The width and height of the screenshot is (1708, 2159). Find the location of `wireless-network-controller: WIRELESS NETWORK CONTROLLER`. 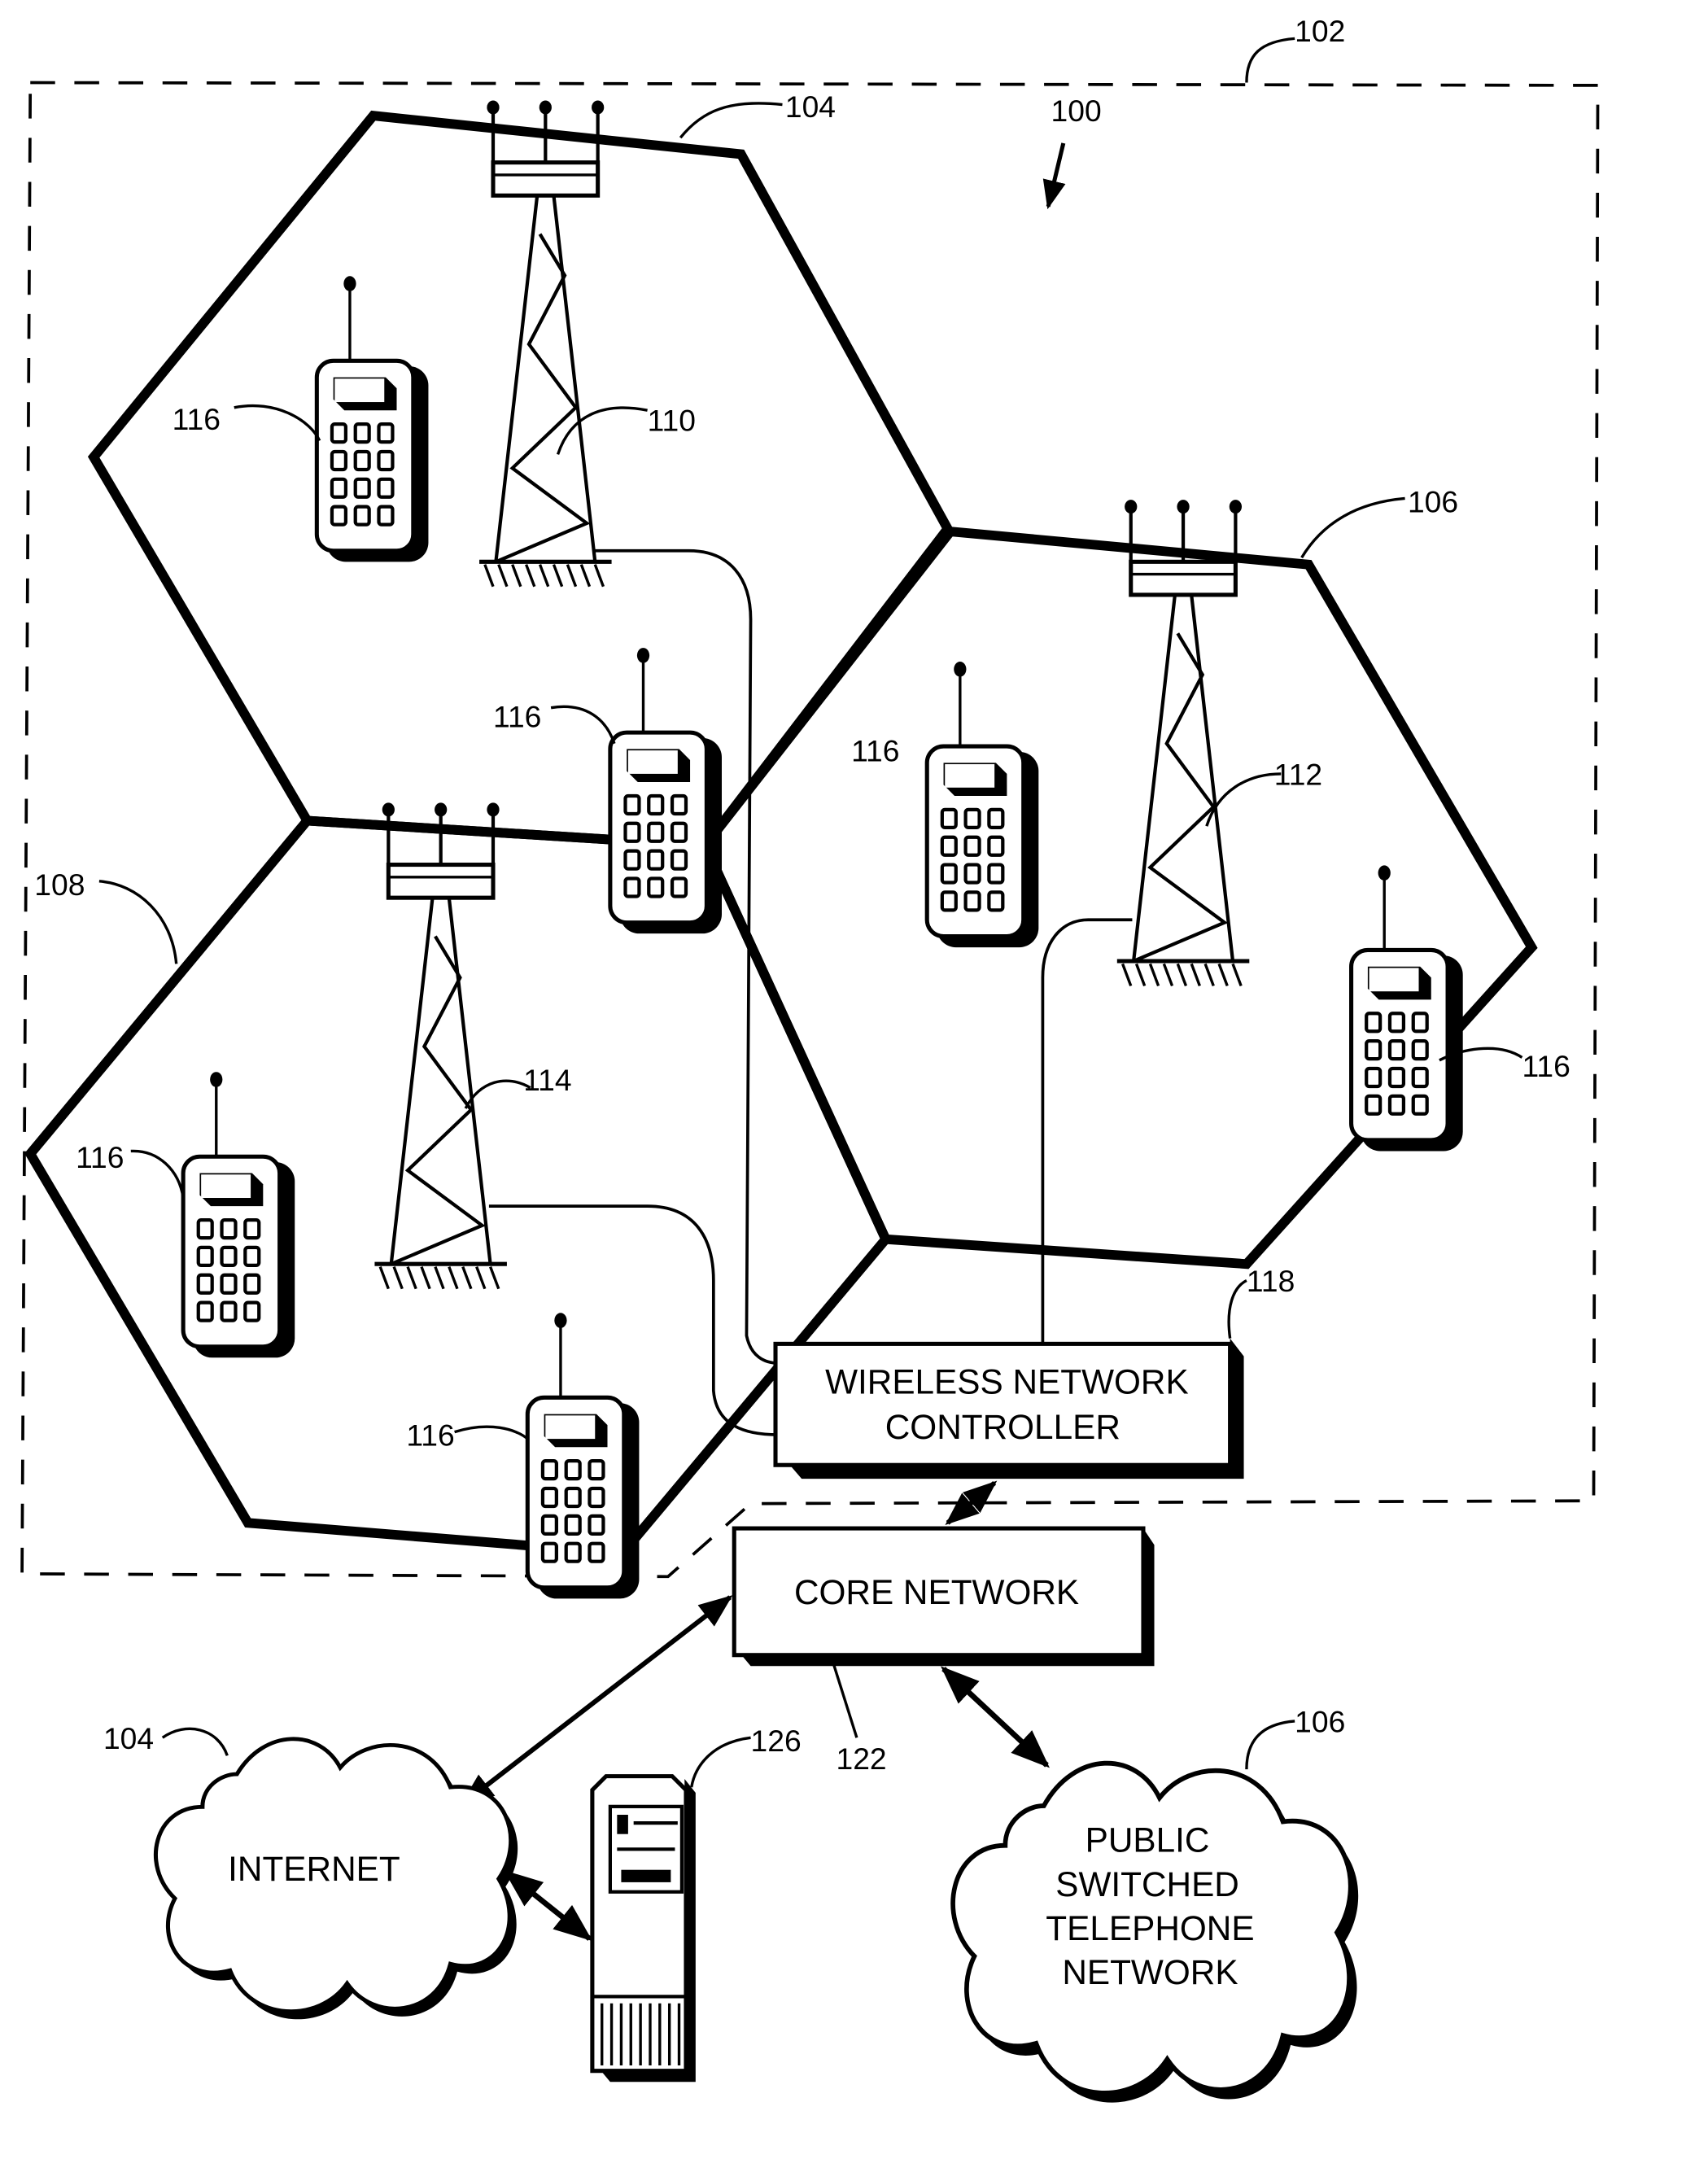

wireless-network-controller: WIRELESS NETWORK CONTROLLER is located at coordinates (1008, 1408).